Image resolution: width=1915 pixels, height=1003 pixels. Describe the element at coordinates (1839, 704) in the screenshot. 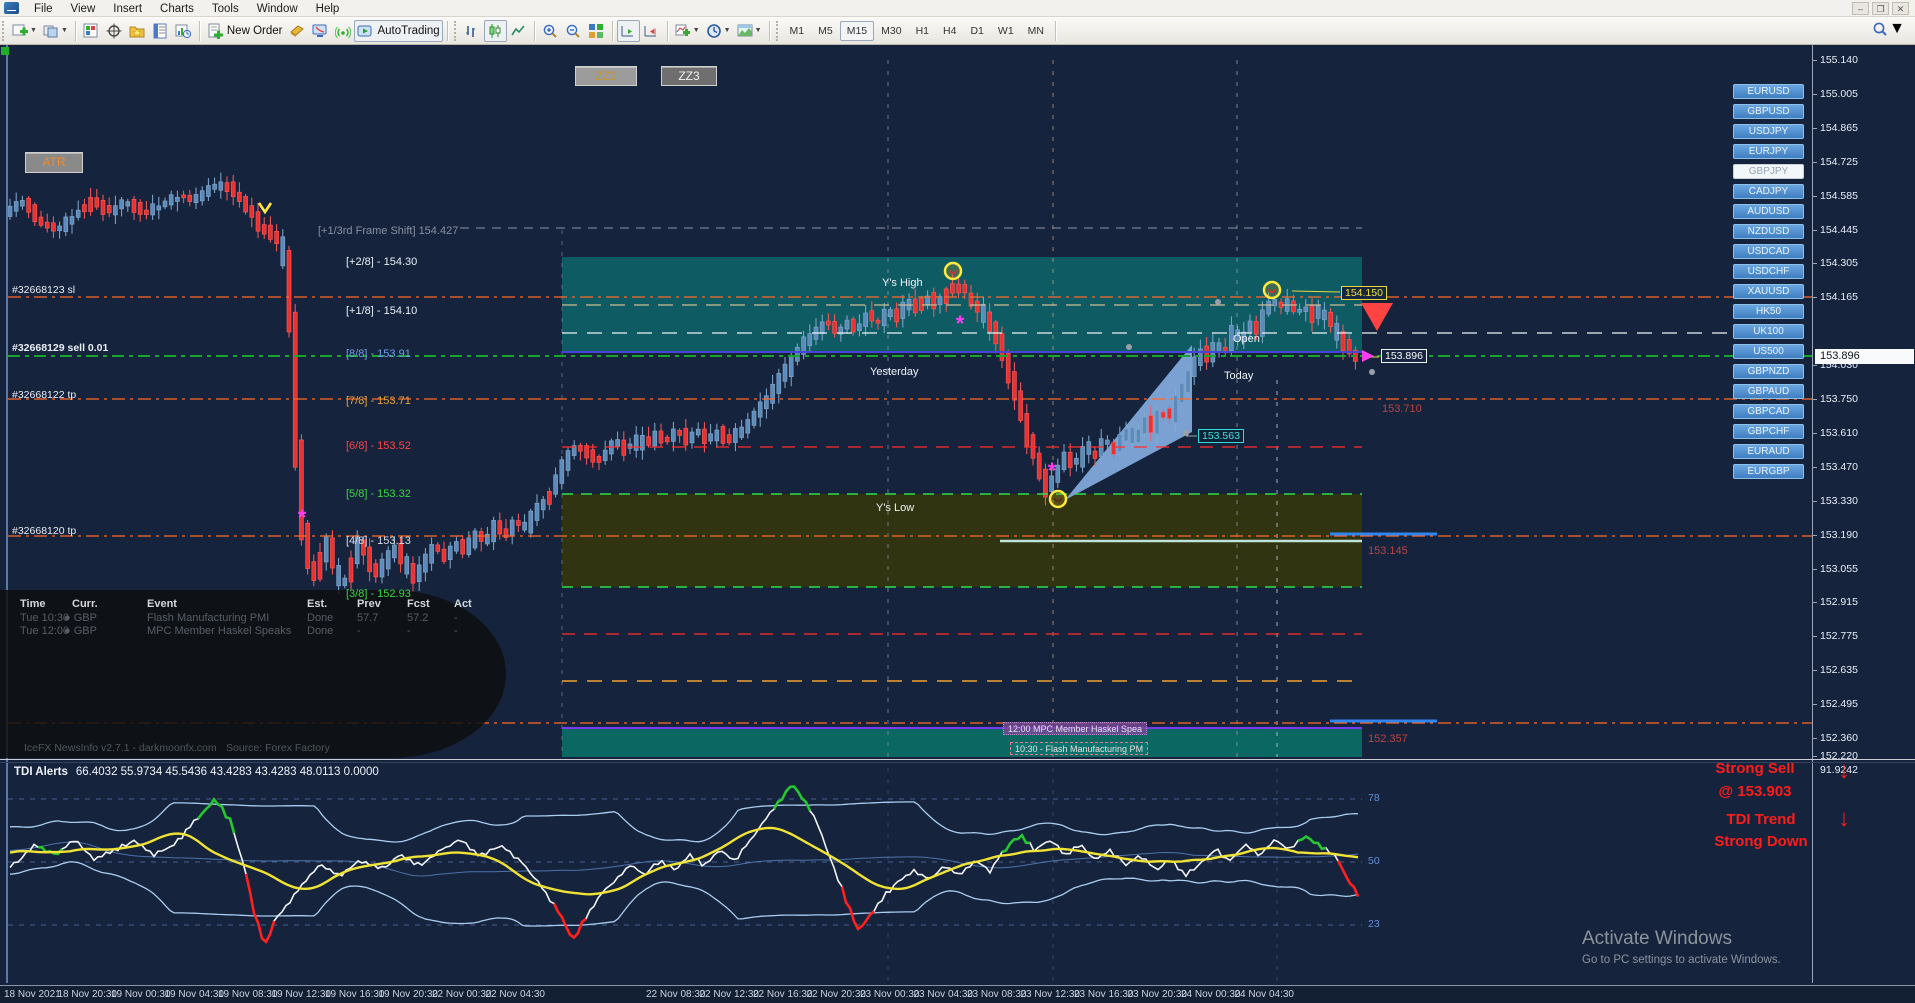

I see `price-tick: 152.495` at that location.